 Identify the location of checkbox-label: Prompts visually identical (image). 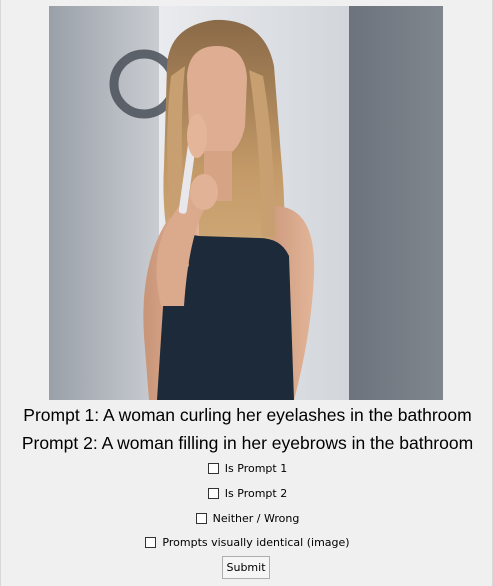
(256, 542).